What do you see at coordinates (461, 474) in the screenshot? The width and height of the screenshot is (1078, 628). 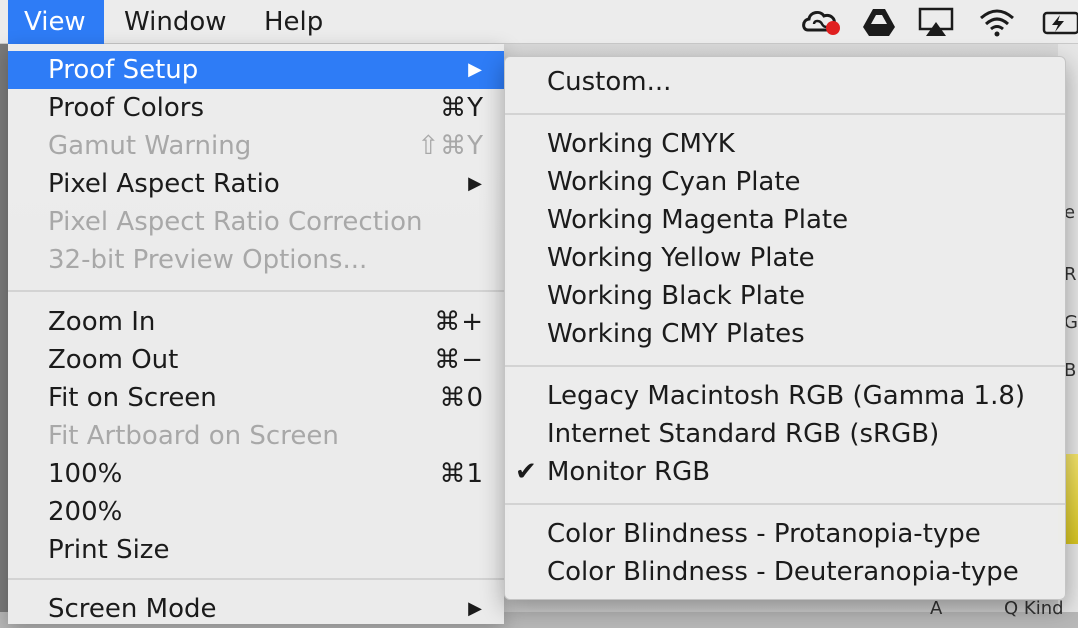 I see `menu-item-shortcut: ⌘1` at bounding box center [461, 474].